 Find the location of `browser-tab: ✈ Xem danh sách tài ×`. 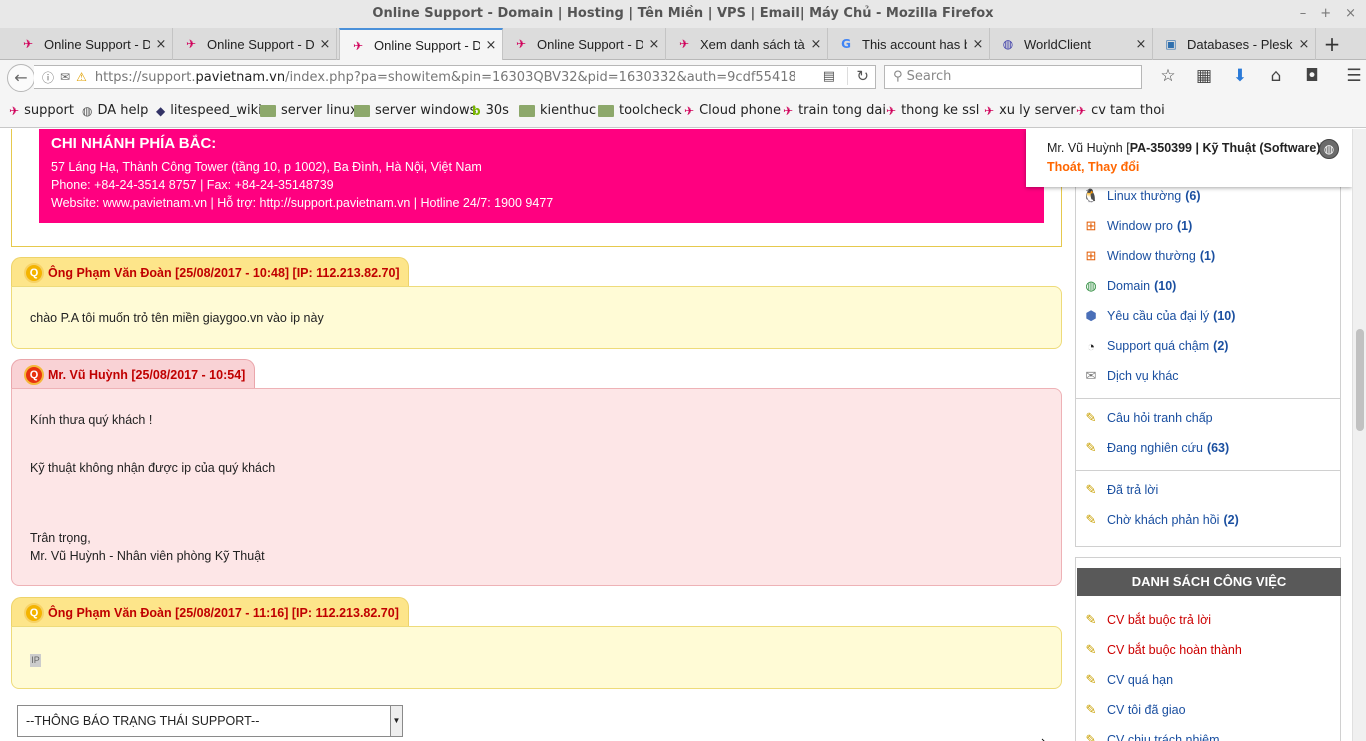

browser-tab: ✈ Xem danh sách tài × is located at coordinates (747, 44).